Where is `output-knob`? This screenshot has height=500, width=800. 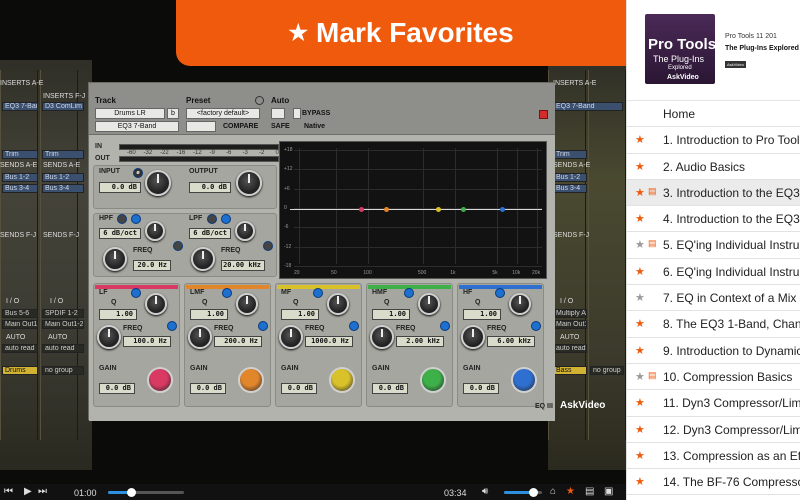
output-knob is located at coordinates (249, 183).